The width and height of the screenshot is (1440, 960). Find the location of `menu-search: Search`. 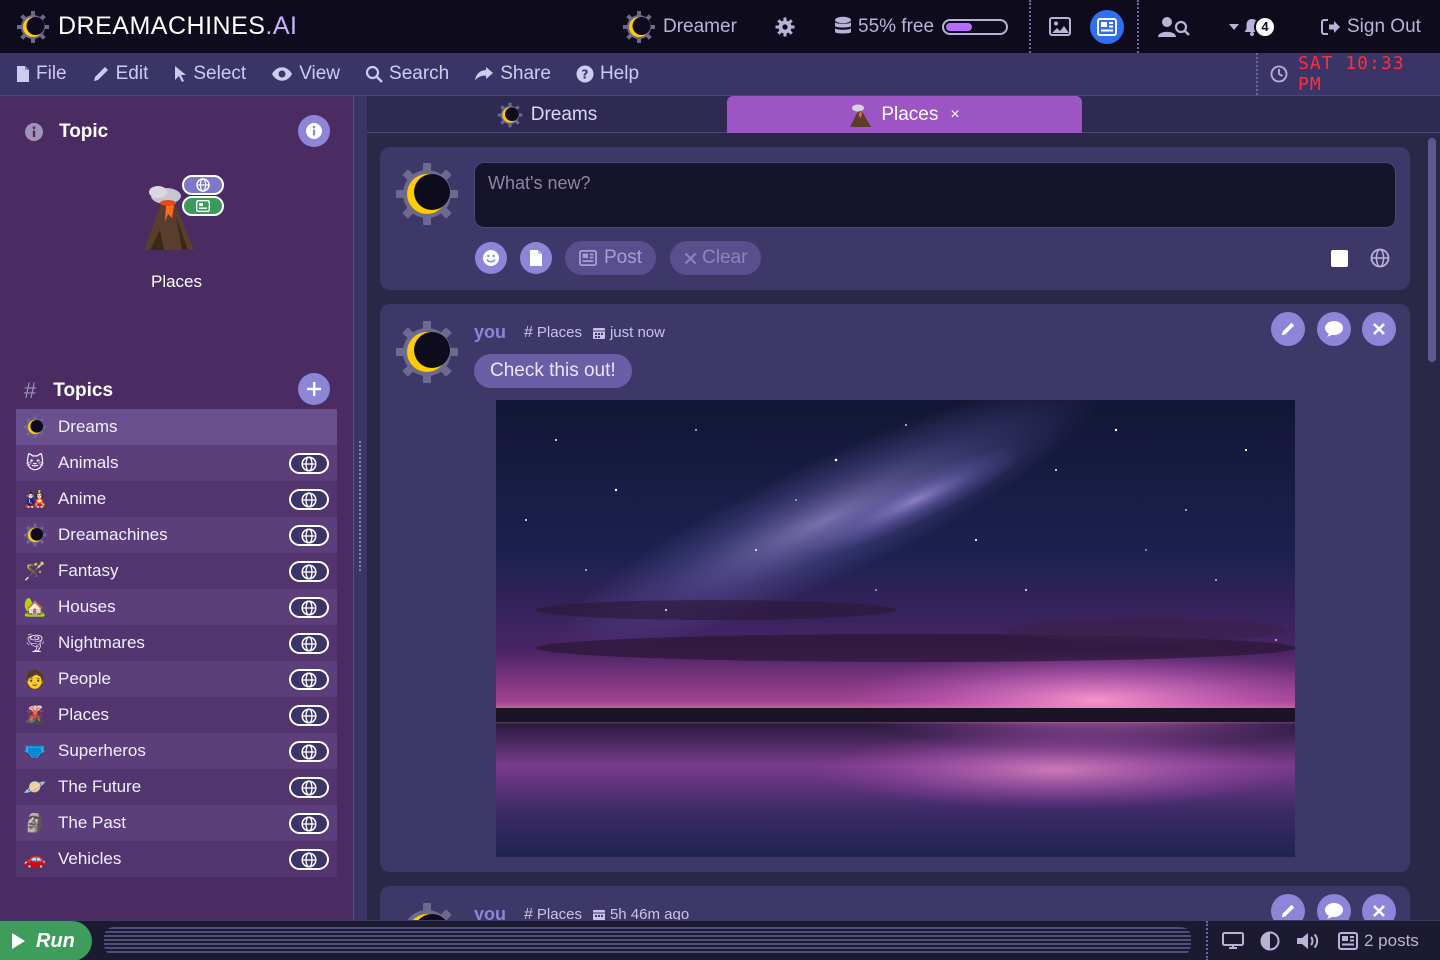

menu-search: Search is located at coordinates (407, 74).